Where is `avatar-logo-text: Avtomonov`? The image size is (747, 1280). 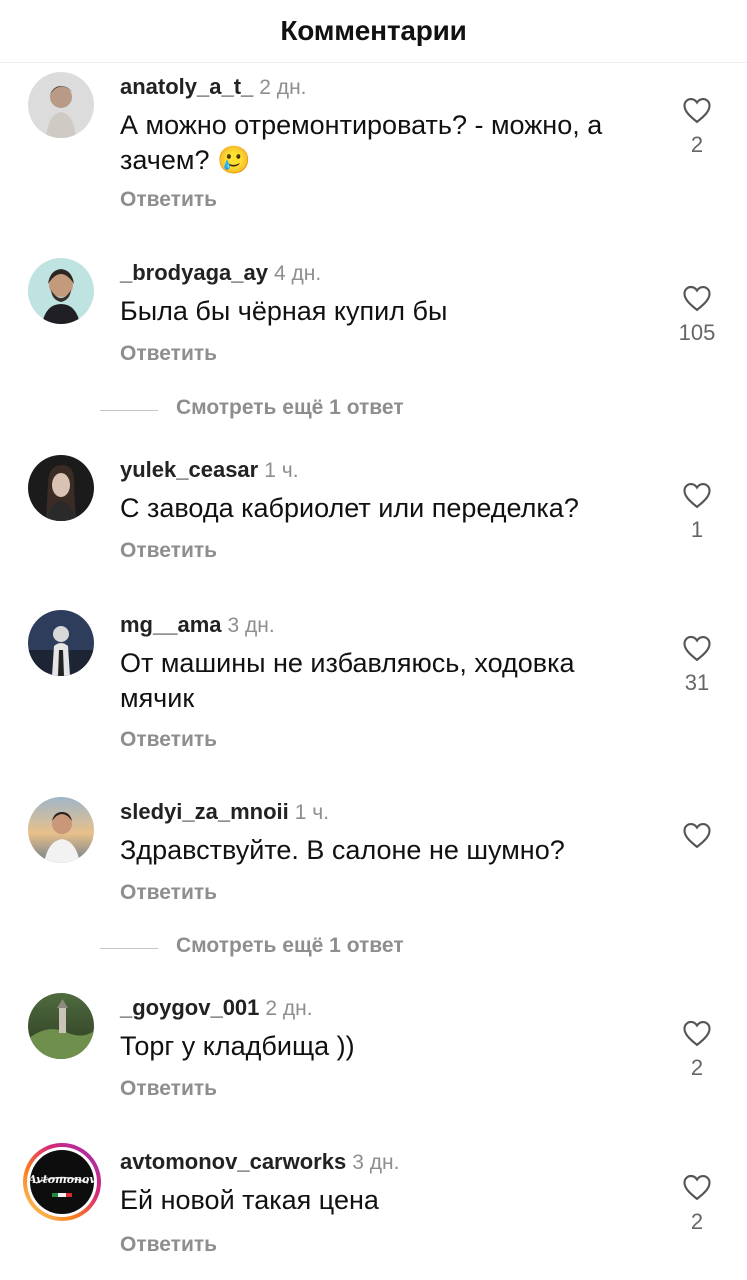
avatar-logo-text: Avtomonov is located at coordinates (62, 1179).